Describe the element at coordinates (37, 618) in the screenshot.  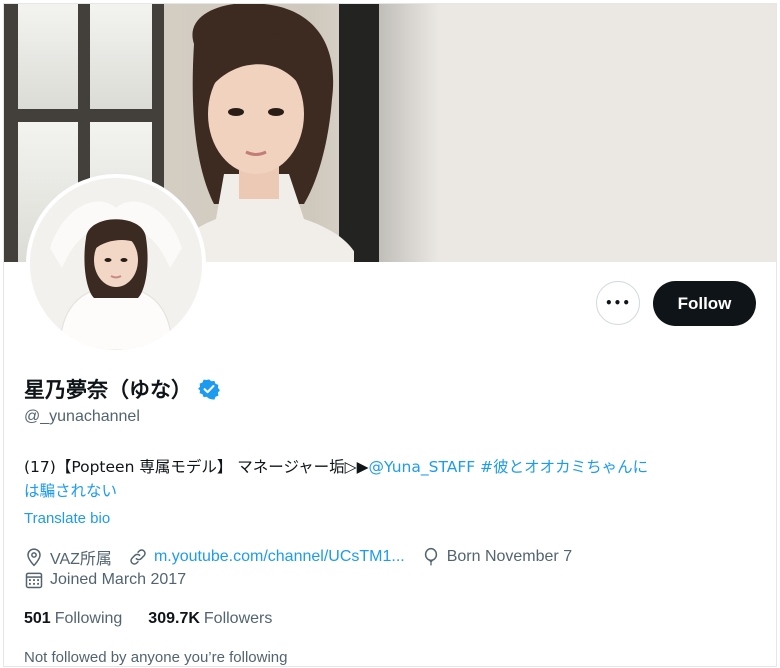
I see `following-count: 501` at that location.